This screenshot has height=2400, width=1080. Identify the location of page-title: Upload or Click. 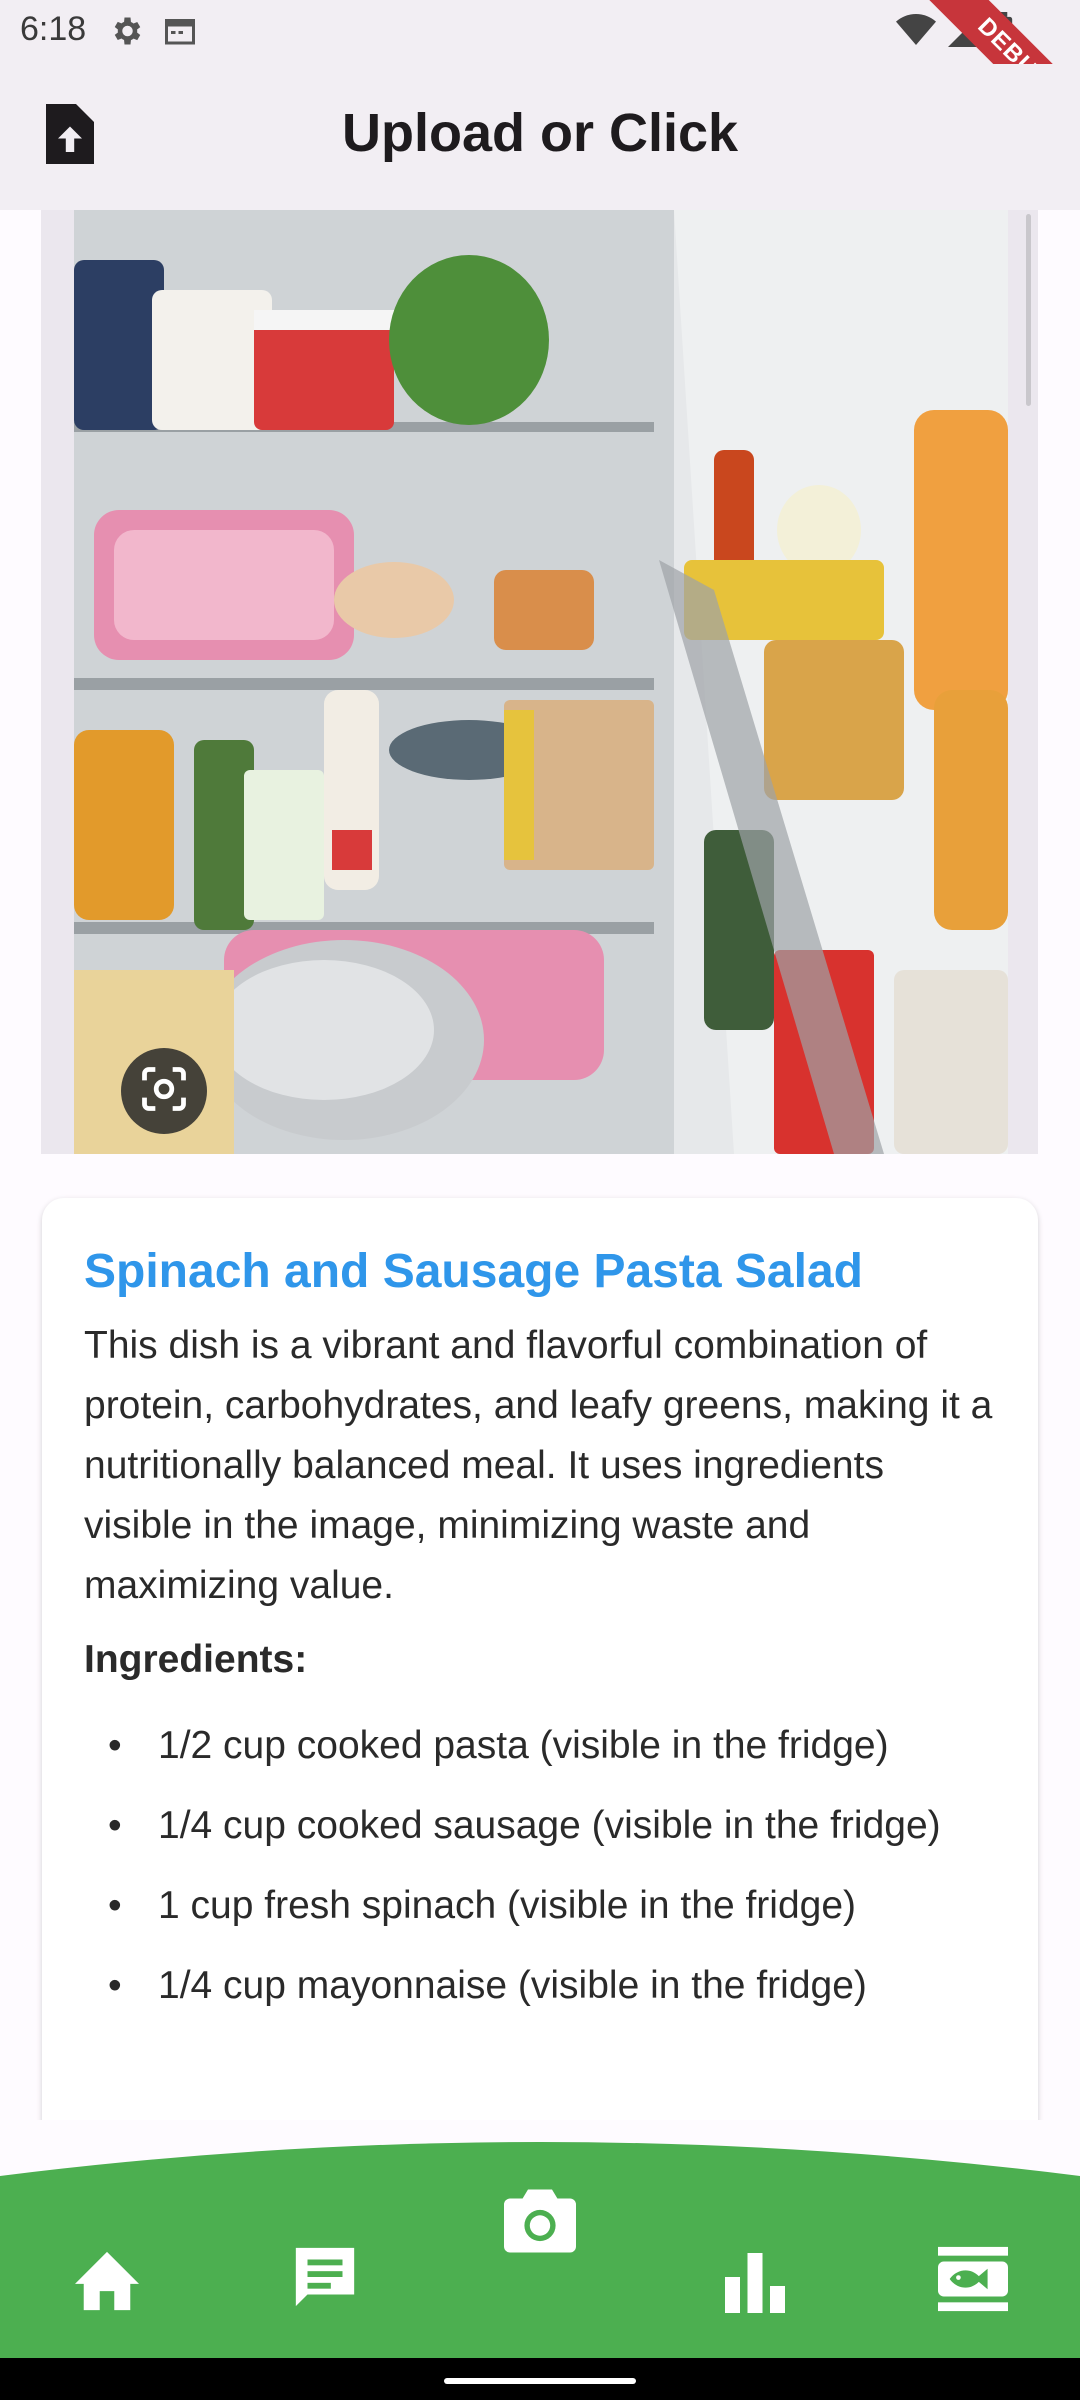
(540, 133).